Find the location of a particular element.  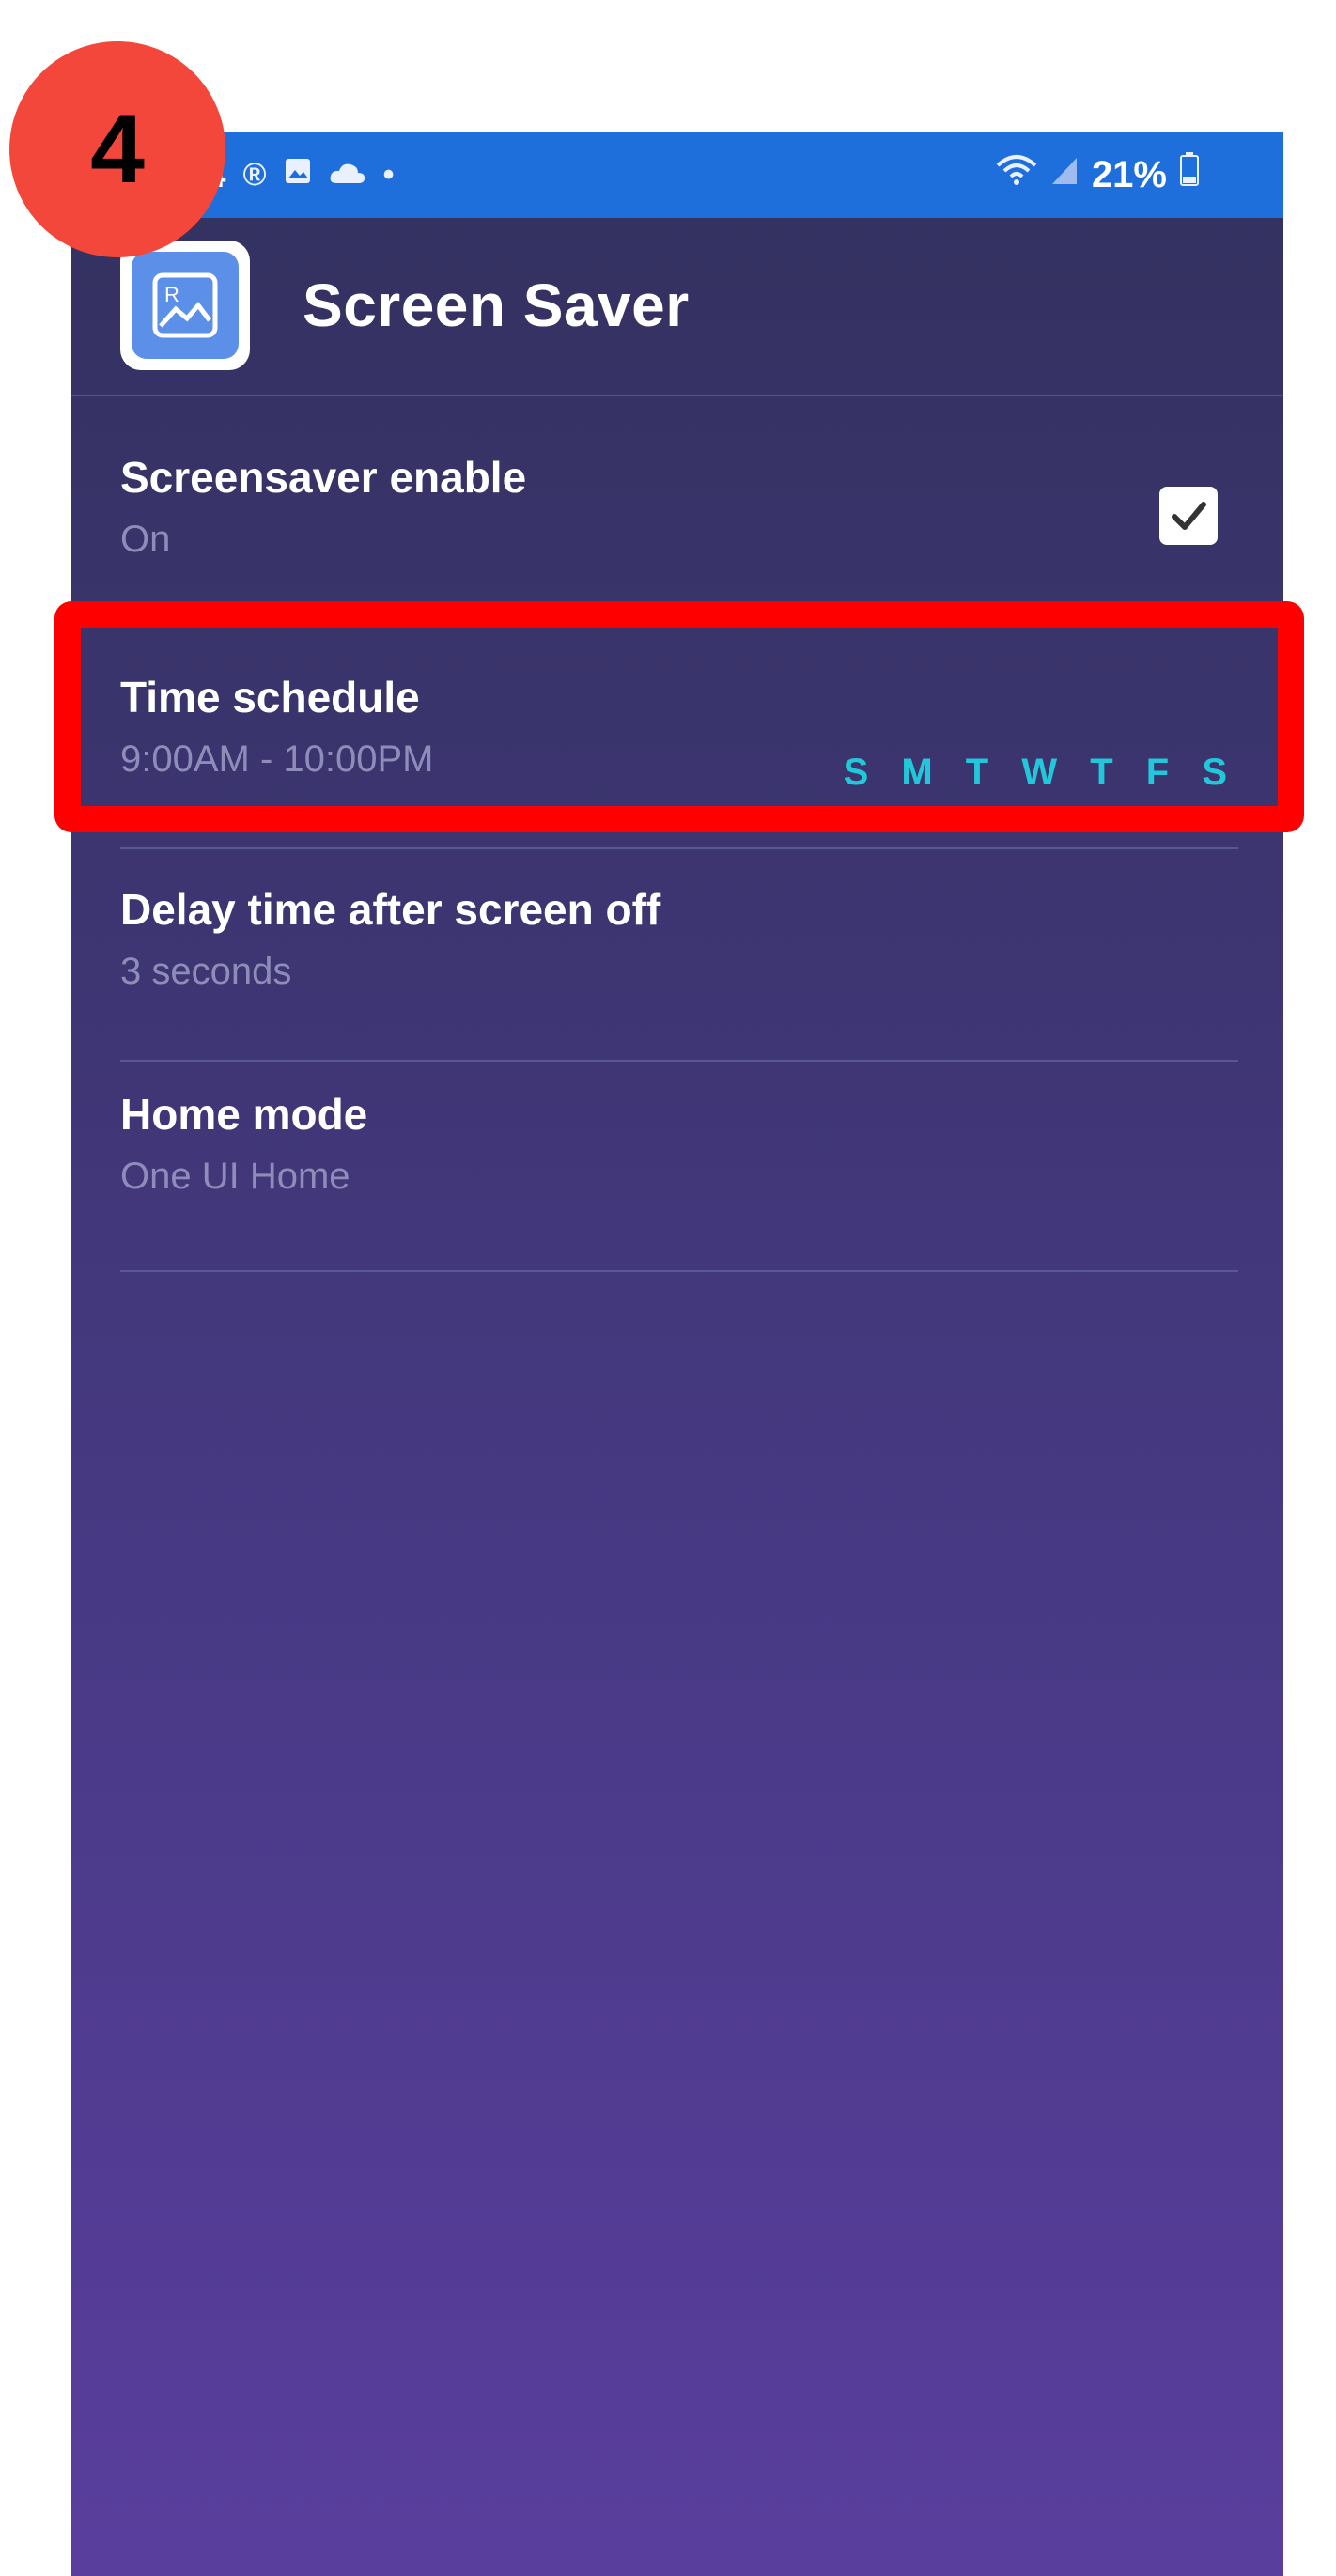

checkmark-icon is located at coordinates (1189, 516).